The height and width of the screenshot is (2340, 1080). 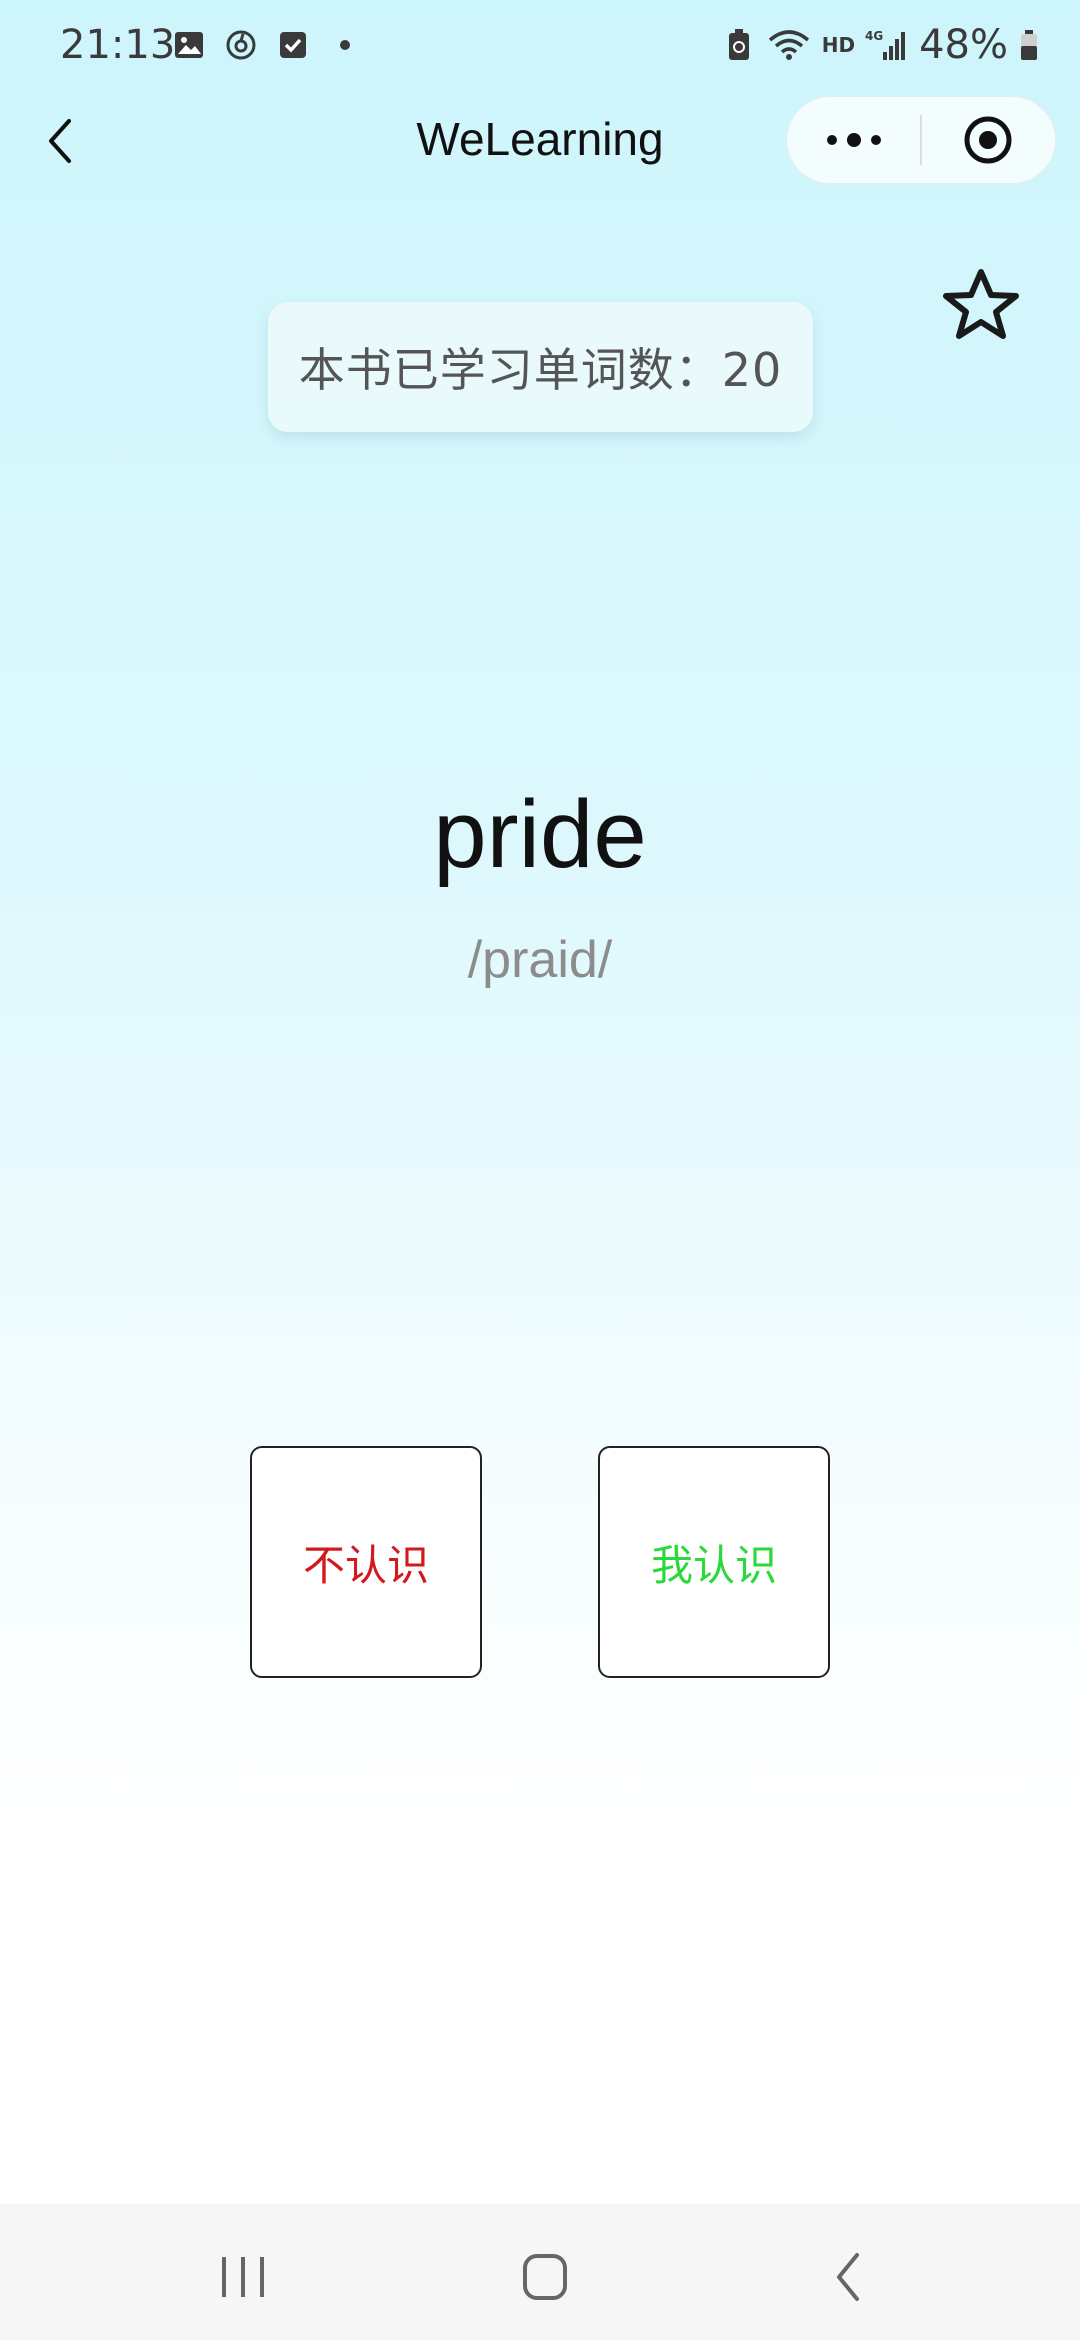 I want to click on nav-back-button, so click(x=848, y=2277).